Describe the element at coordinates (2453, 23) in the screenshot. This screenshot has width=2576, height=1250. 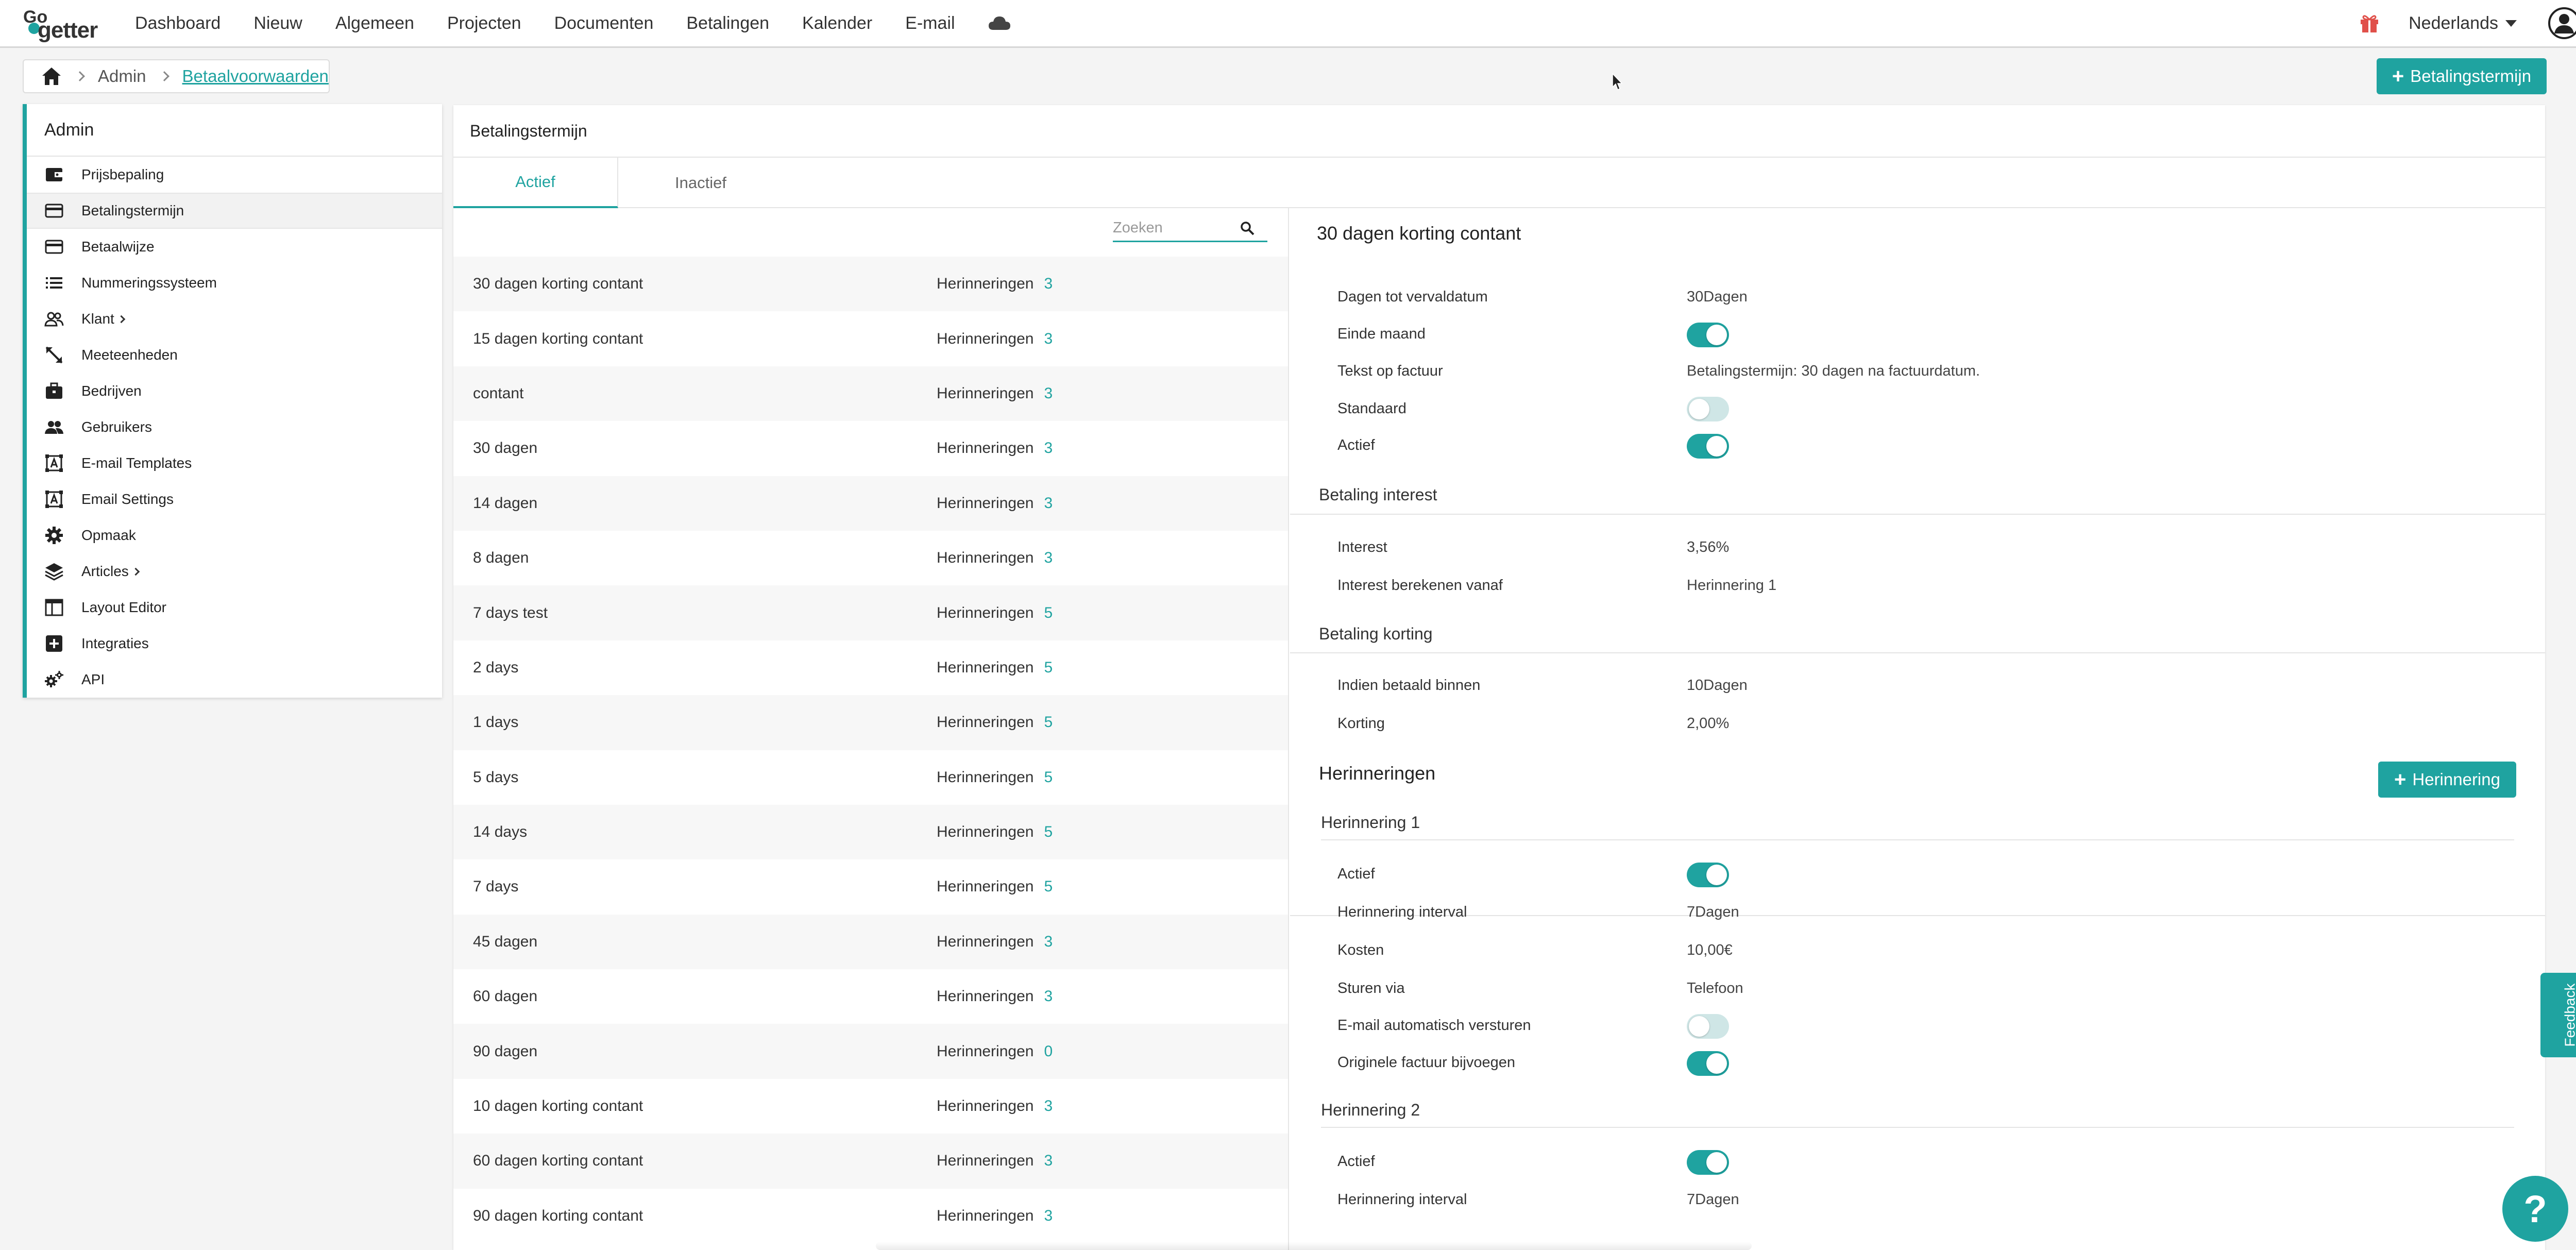
I see `language-label: Nederlands` at that location.